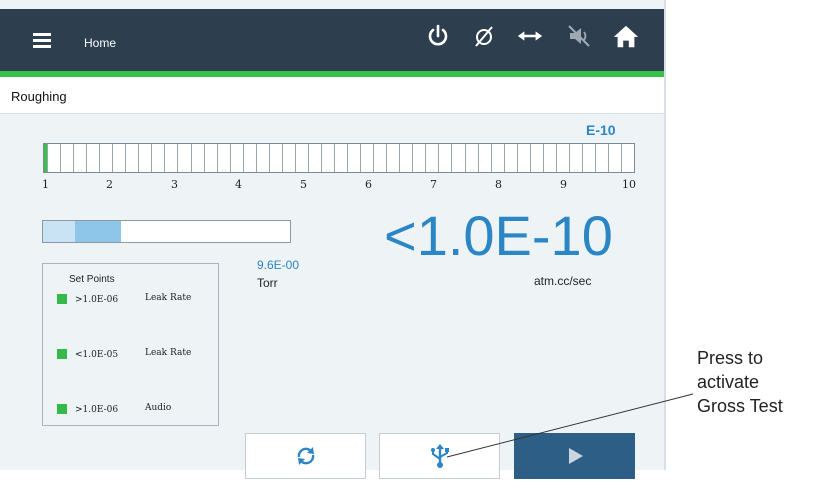 Image resolution: width=813 pixels, height=495 pixels. Describe the element at coordinates (740, 406) in the screenshot. I see `callout-line: Gross Test` at that location.